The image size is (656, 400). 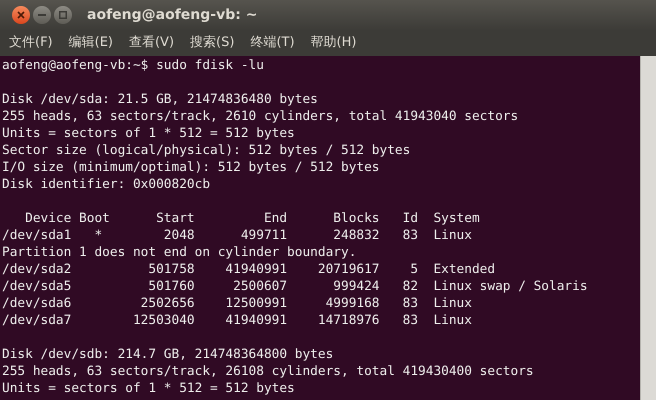 I want to click on menu-item: 编辑(E), so click(x=90, y=43).